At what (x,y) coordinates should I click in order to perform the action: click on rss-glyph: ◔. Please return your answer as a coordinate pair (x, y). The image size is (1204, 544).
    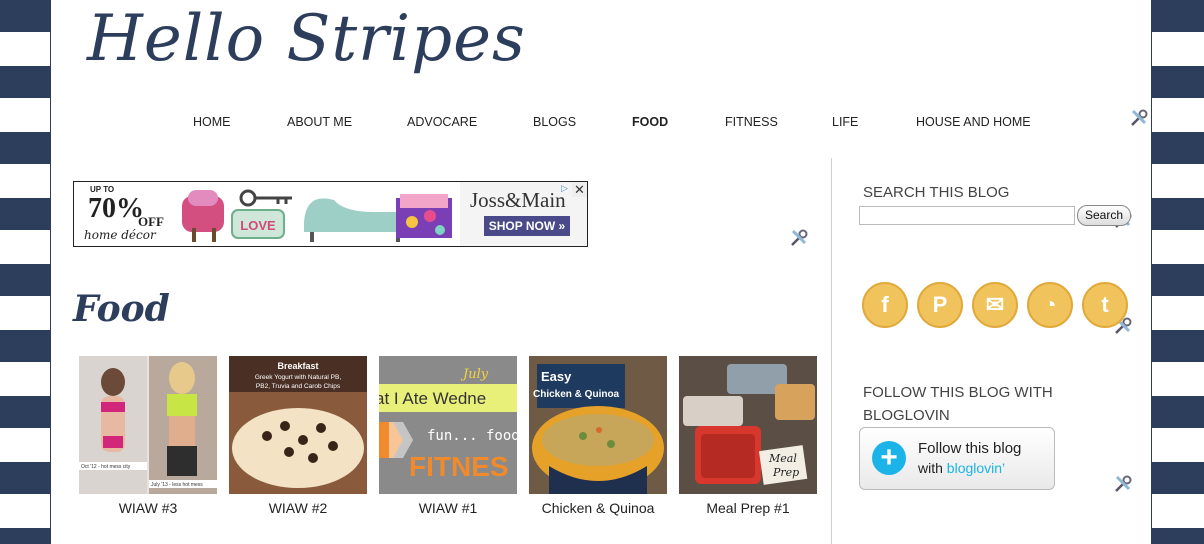
    Looking at the image, I should click on (1050, 304).